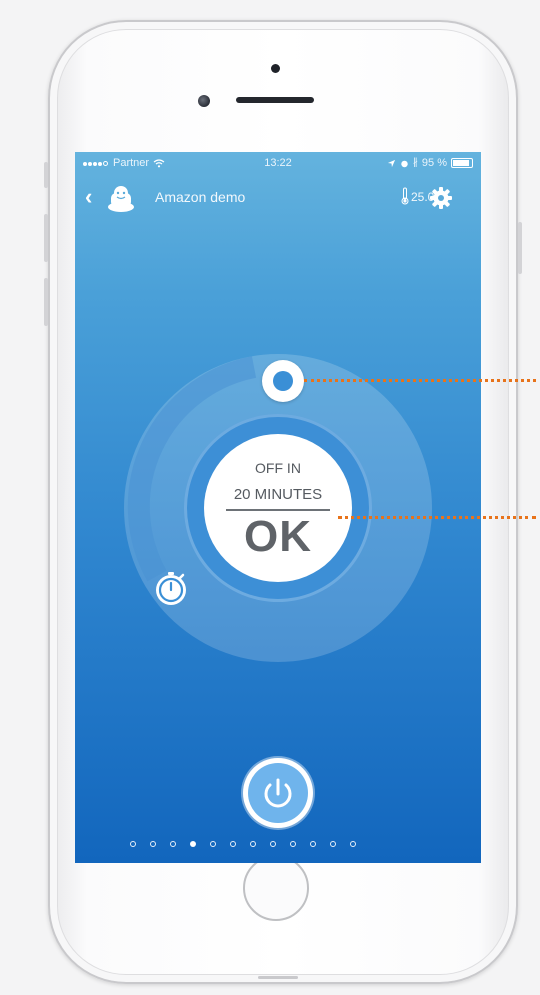  I want to click on ok-label: OK, so click(278, 536).